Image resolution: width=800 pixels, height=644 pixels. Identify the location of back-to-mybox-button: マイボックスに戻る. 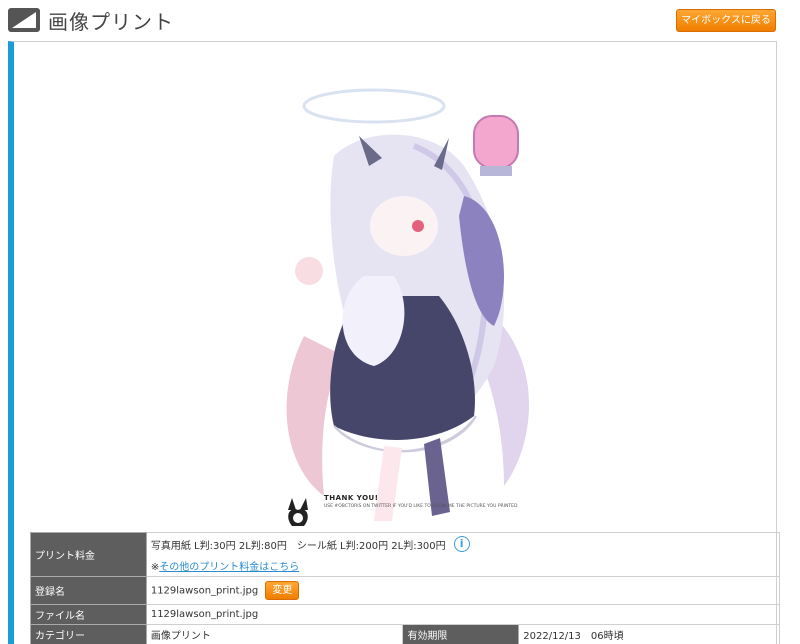
(726, 20).